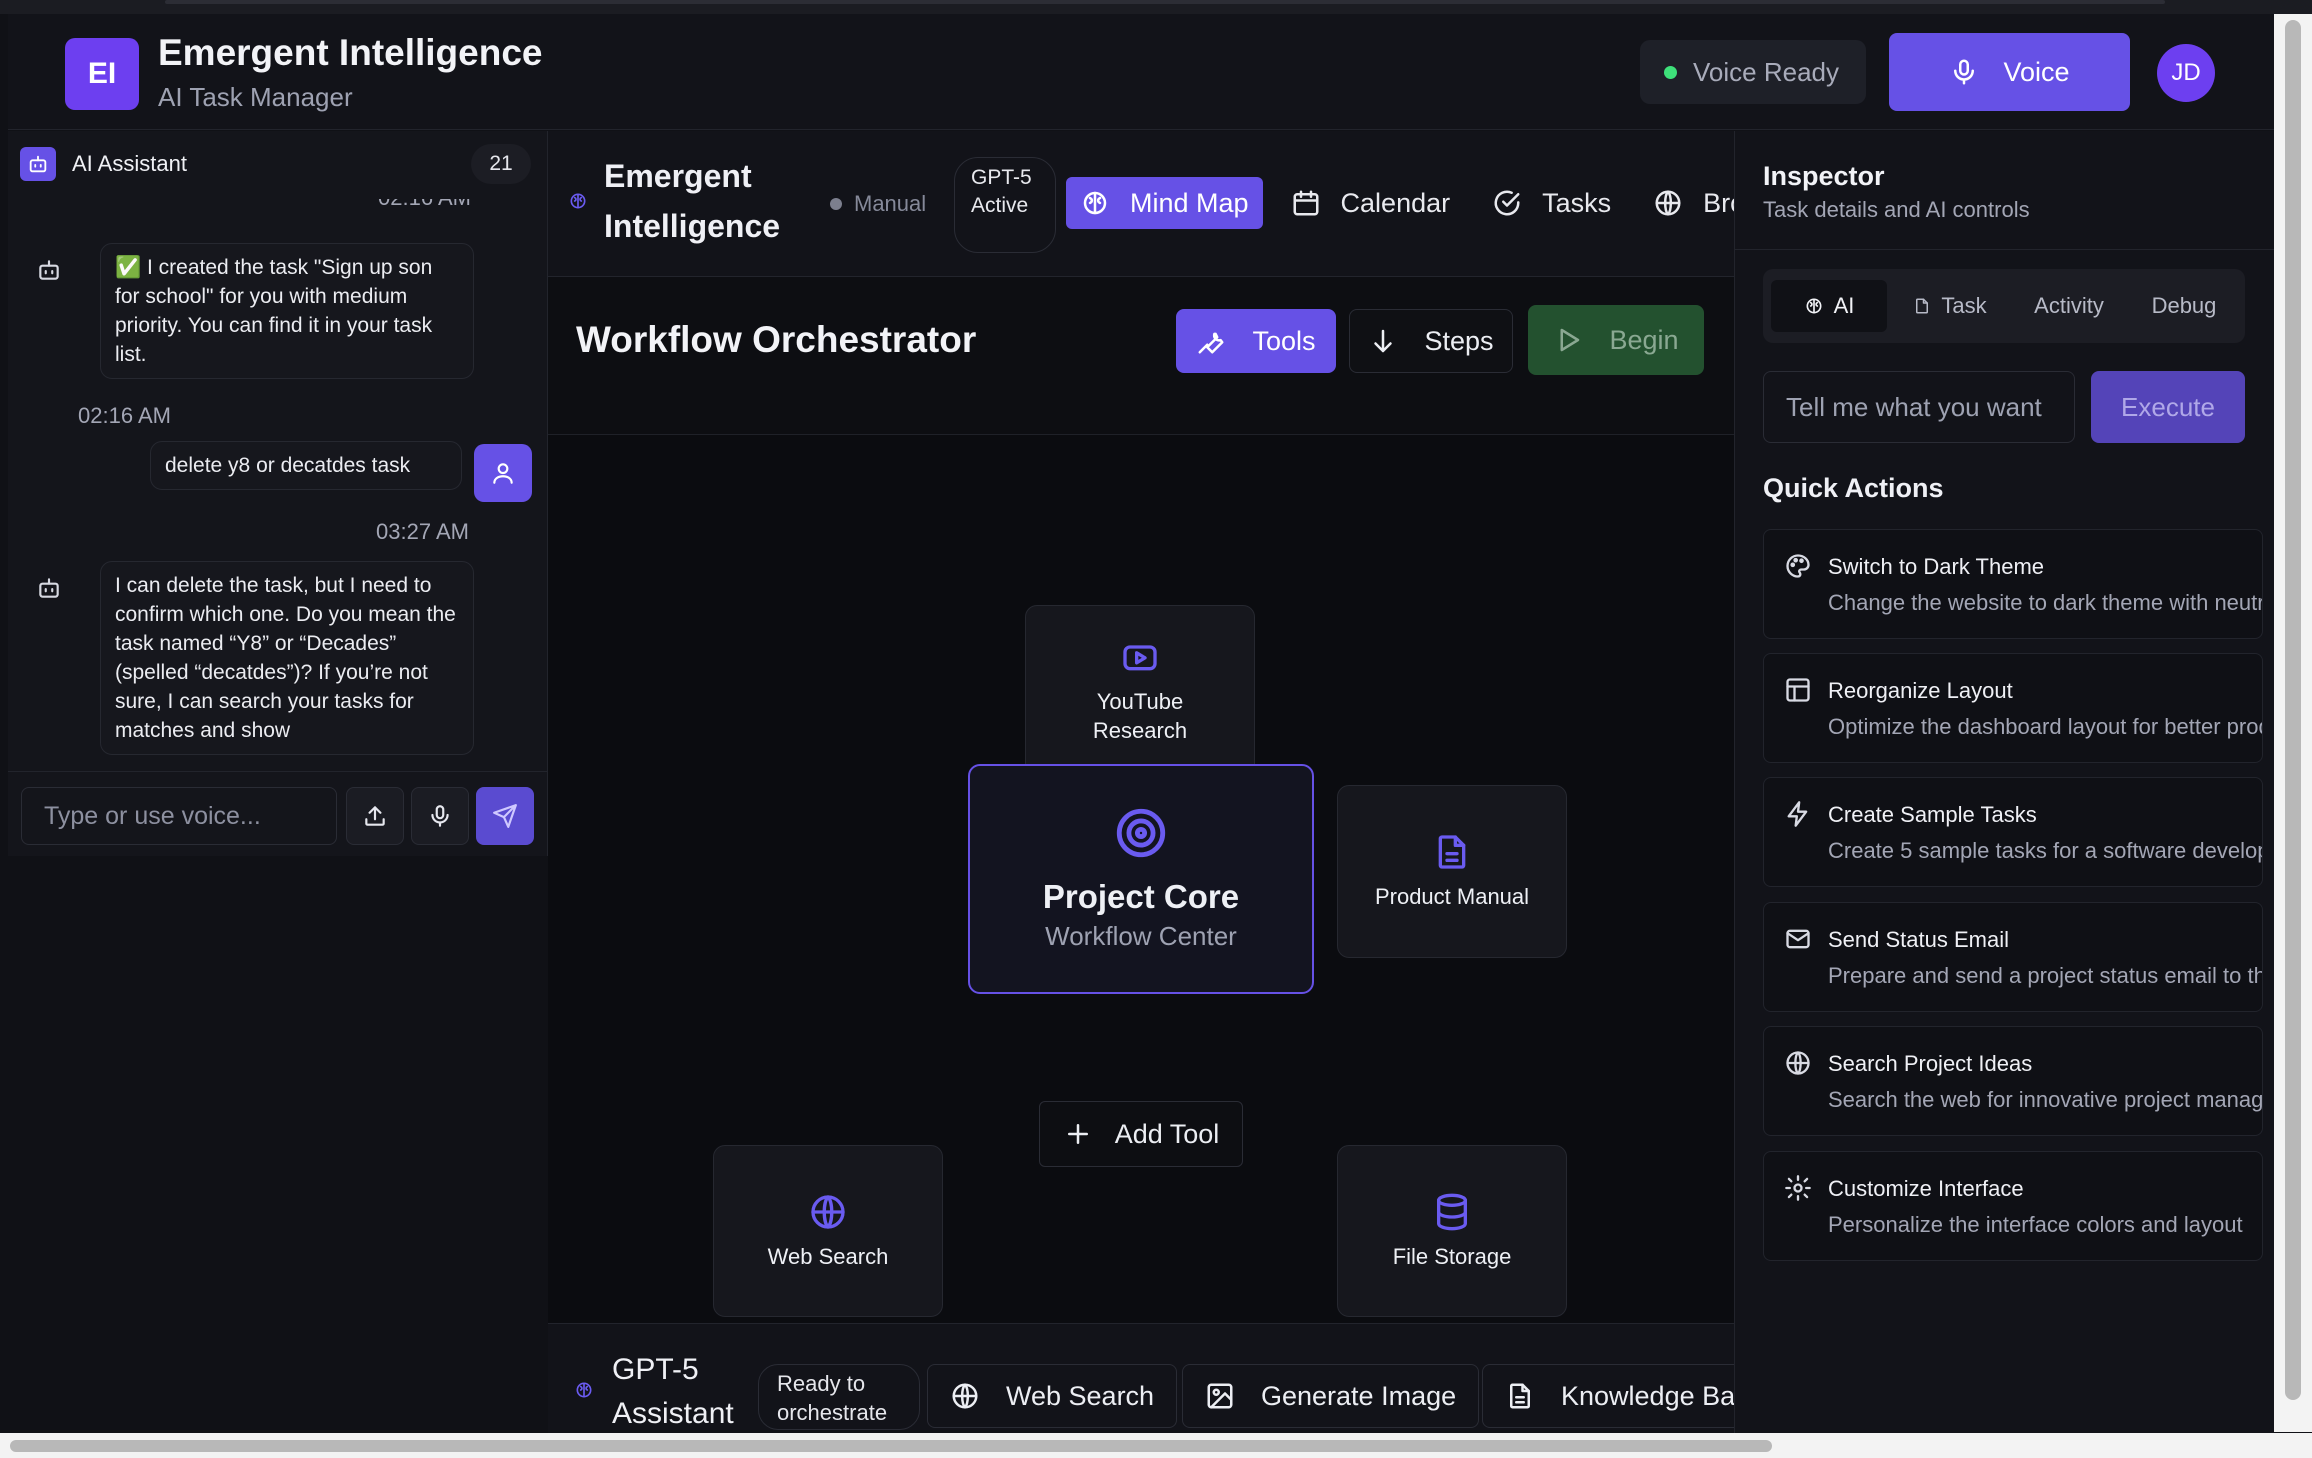  Describe the element at coordinates (1383, 341) in the screenshot. I see `arrow-down-icon` at that location.